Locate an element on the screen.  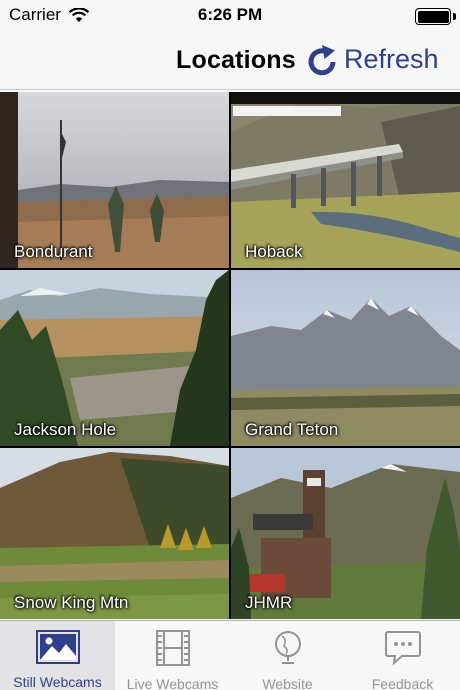
webcam-tile-hoback: Hoback is located at coordinates (345, 180).